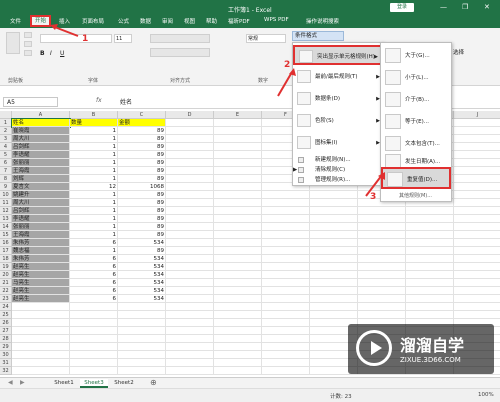 Image resolution: width=500 pixels, height=402 pixels. Describe the element at coordinates (486, 395) in the screenshot. I see `zoom-level: 100%` at that location.